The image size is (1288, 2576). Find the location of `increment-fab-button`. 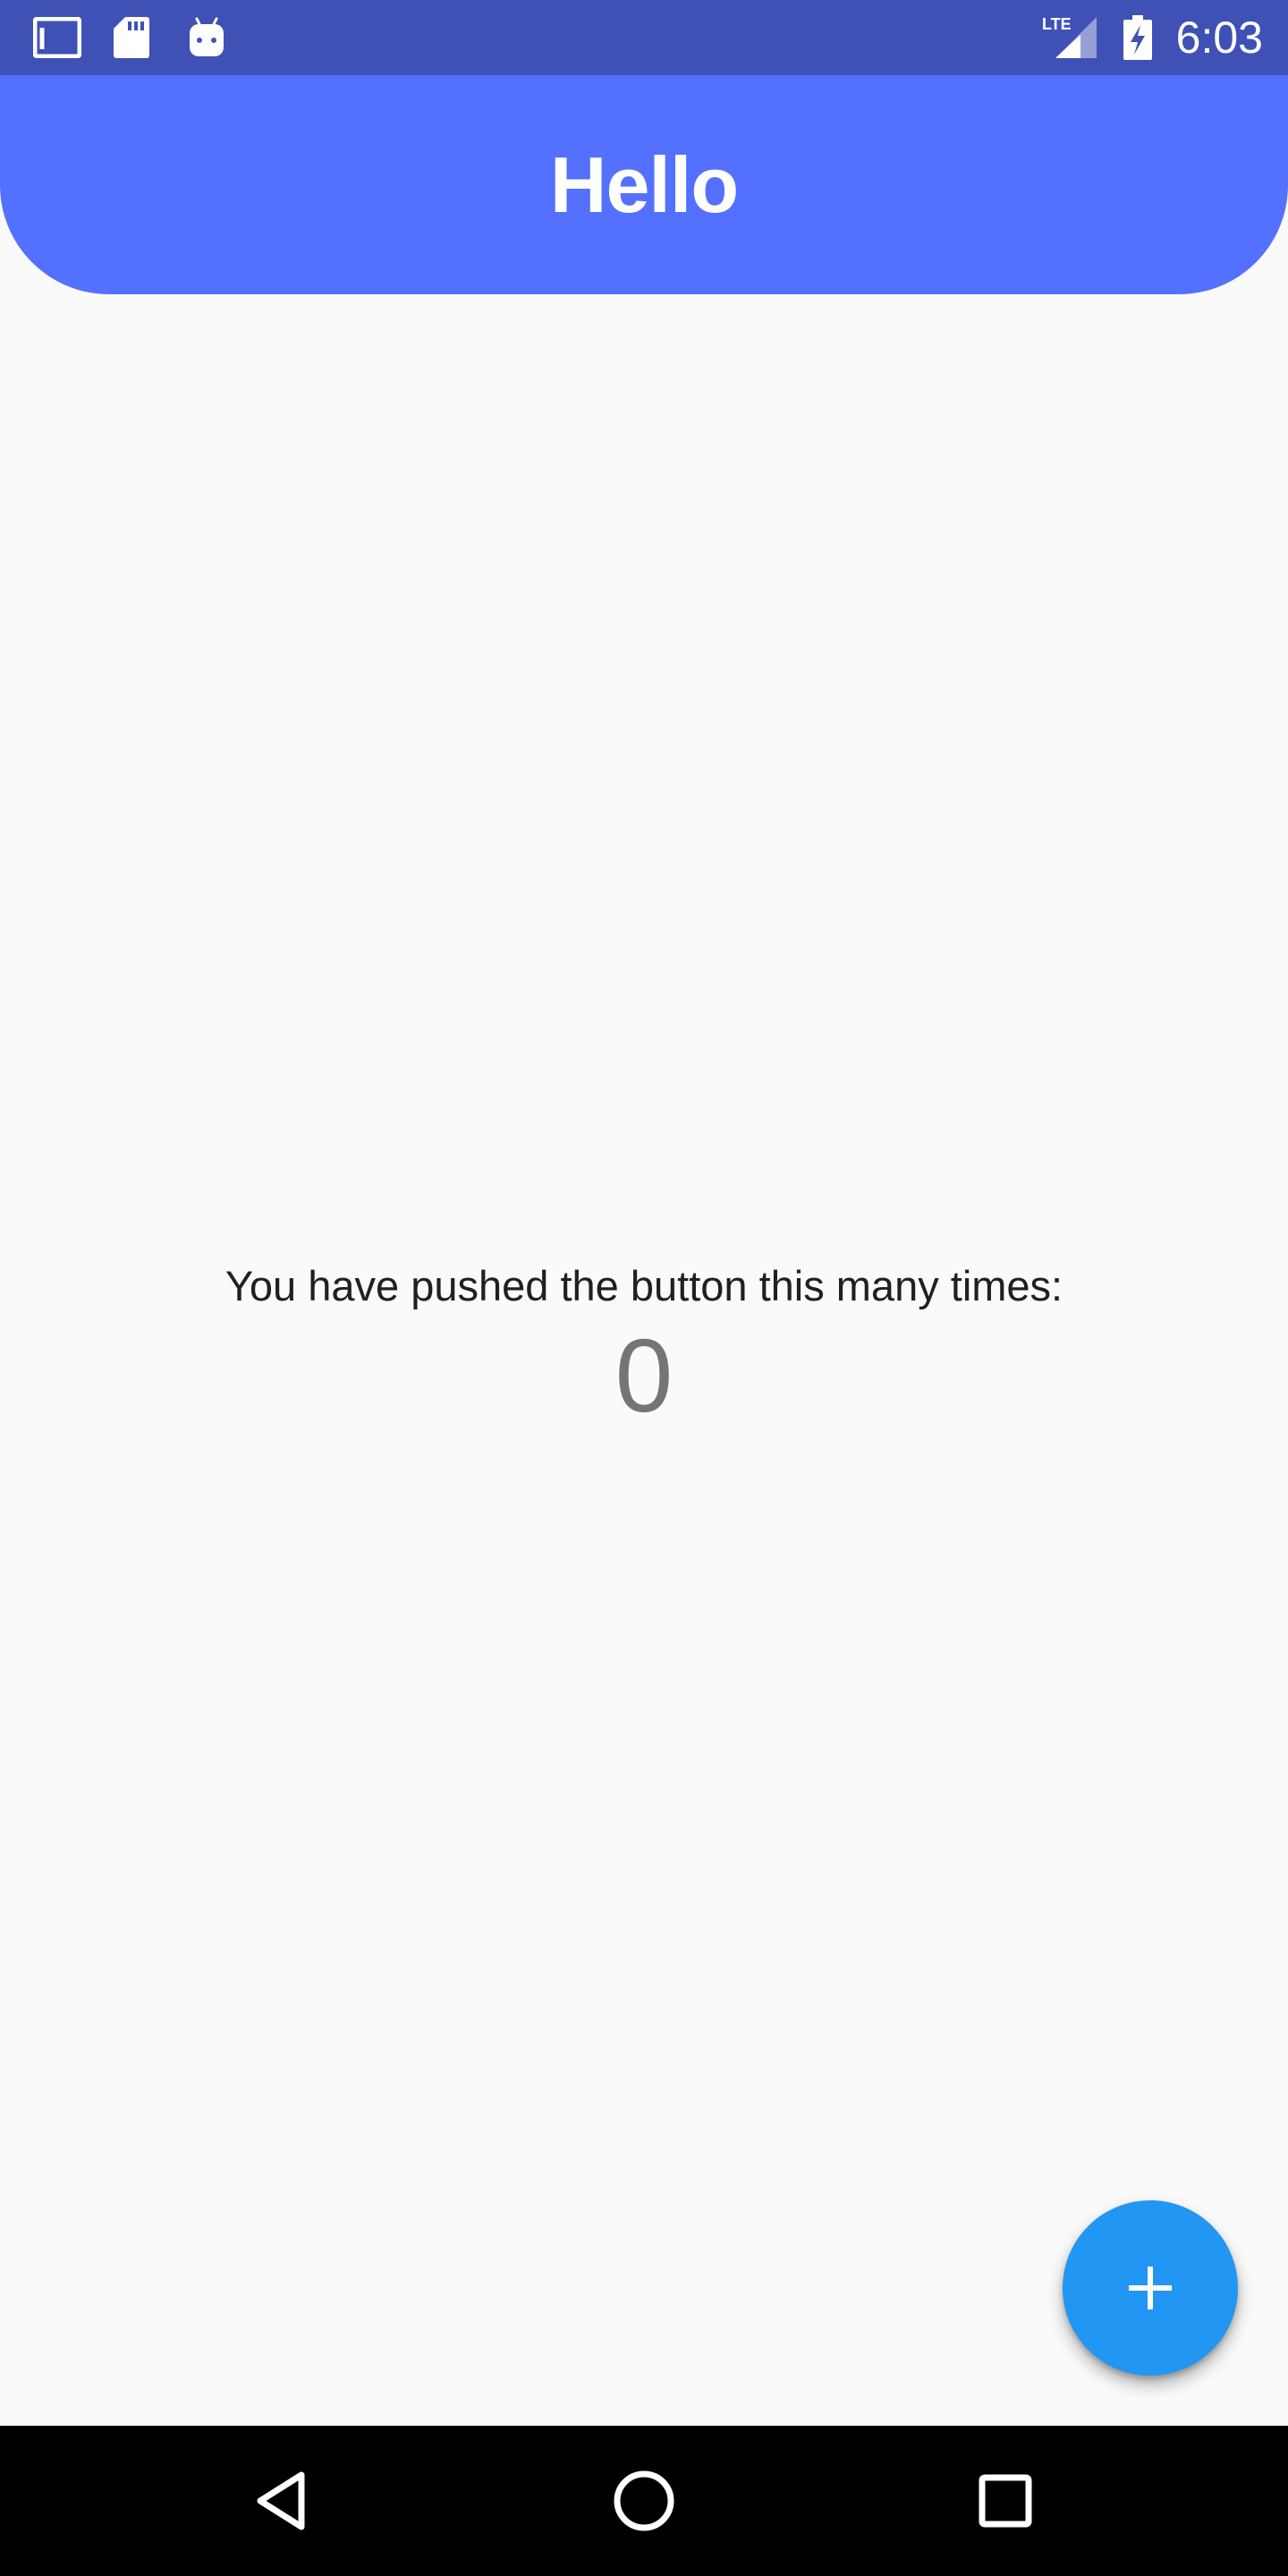

increment-fab-button is located at coordinates (1150, 2288).